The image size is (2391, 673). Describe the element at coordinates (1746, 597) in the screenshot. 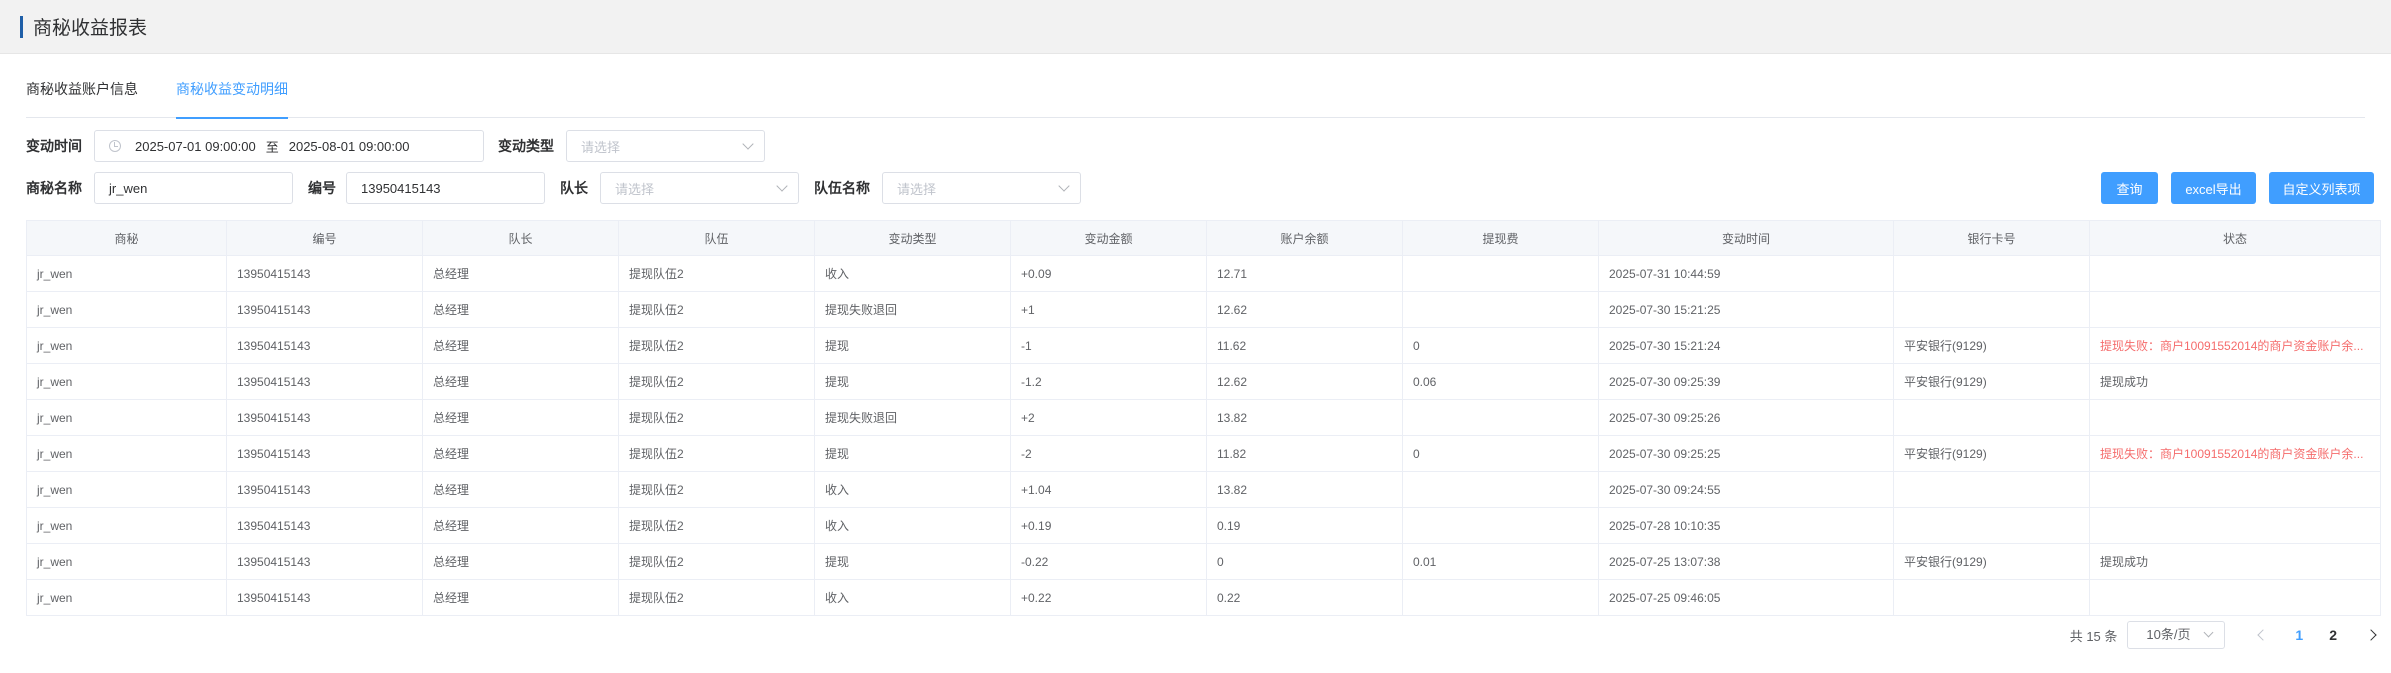

I see `table-cell: 2025-07-25 09:46:05` at that location.